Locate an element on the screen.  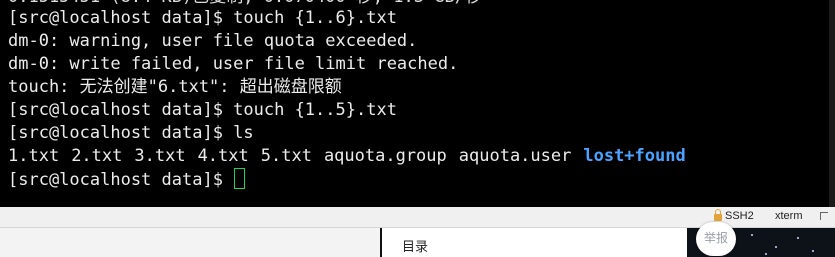
ls-file-item: 5.txt is located at coordinates (286, 156).